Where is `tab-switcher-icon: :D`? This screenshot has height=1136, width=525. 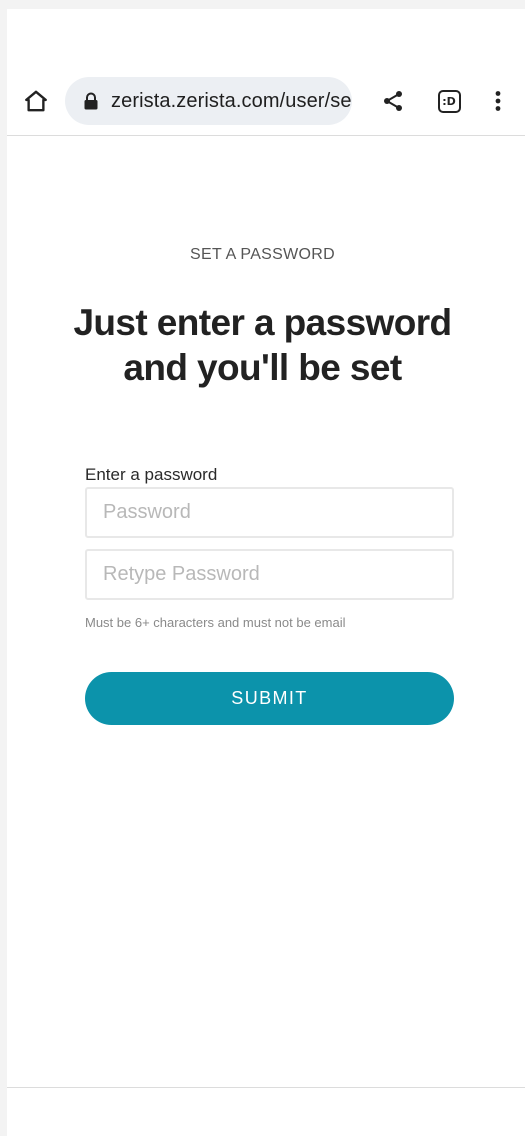
tab-switcher-icon: :D is located at coordinates (449, 101).